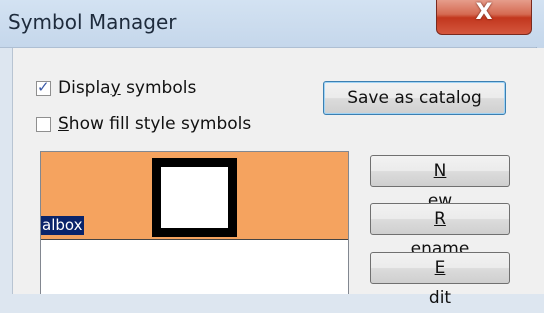  Describe the element at coordinates (43, 124) in the screenshot. I see `show-fill-style-checkbox` at that location.